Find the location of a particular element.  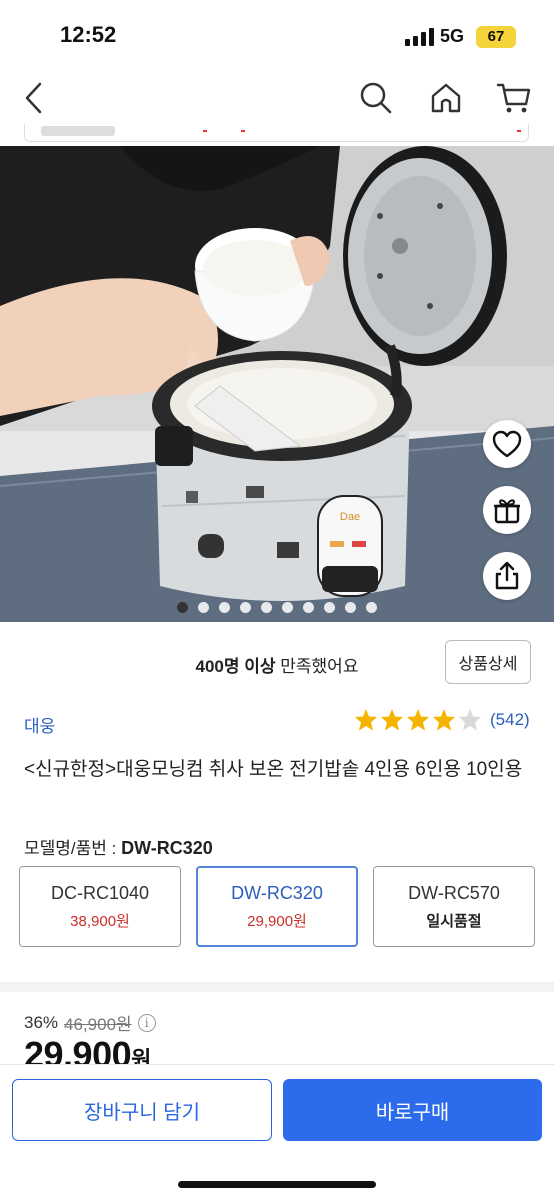

status-bar: 12:52 5G 67 is located at coordinates (277, 36).